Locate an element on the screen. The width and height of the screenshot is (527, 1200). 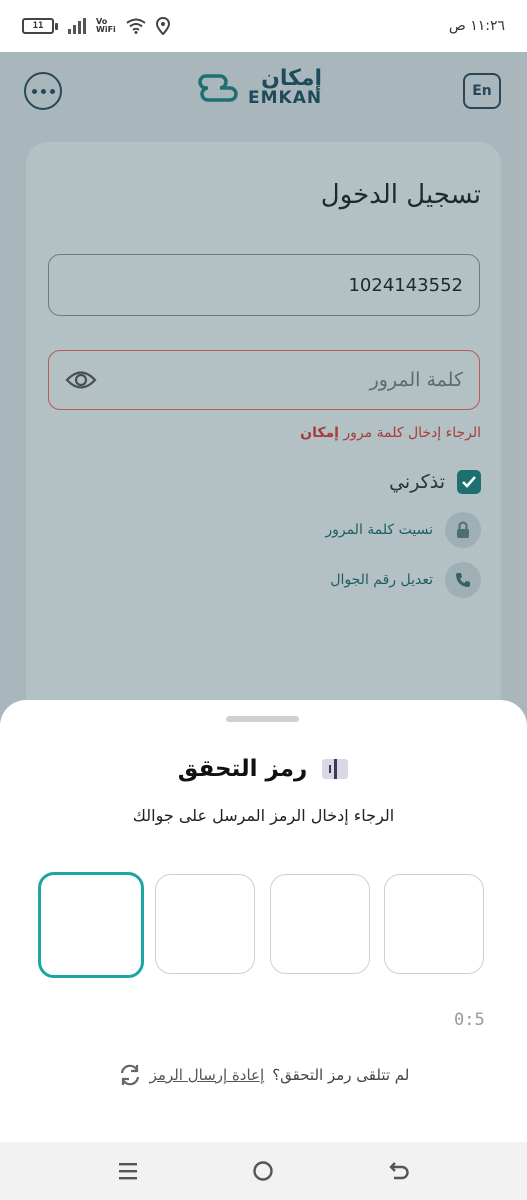
login-title: تسجيل الدخول is located at coordinates (400, 195).